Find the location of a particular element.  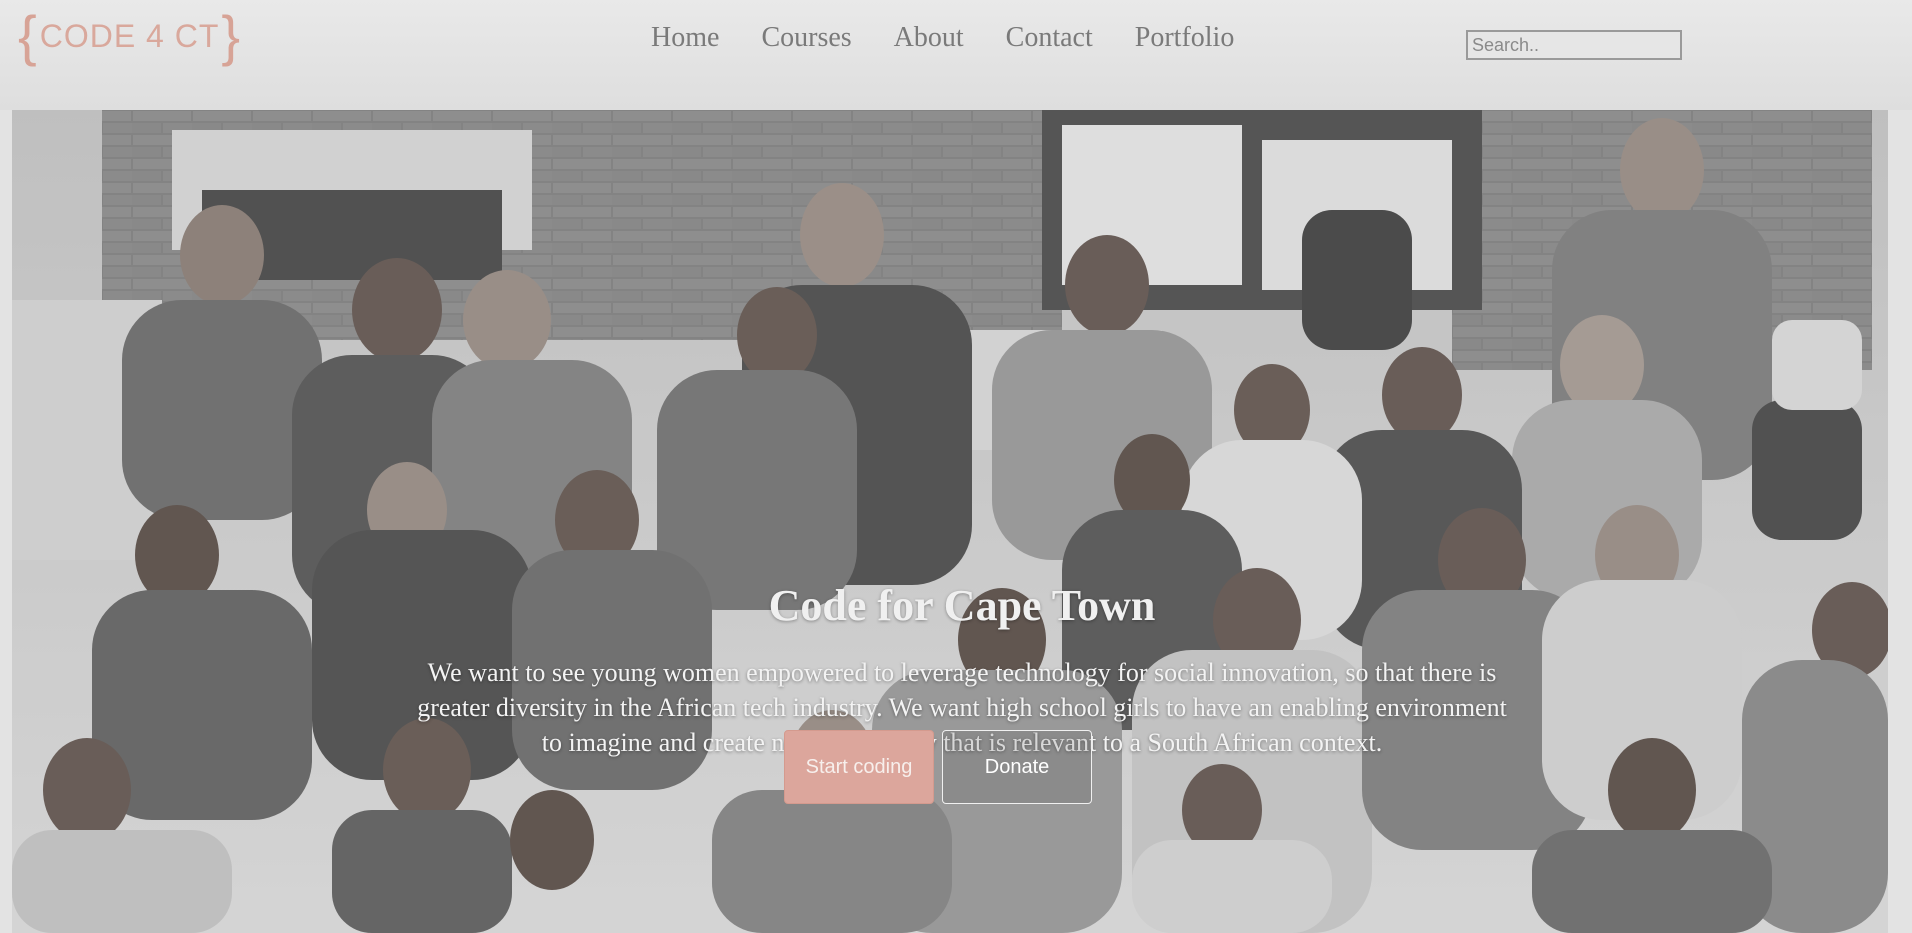

nav-about: About is located at coordinates (929, 38).